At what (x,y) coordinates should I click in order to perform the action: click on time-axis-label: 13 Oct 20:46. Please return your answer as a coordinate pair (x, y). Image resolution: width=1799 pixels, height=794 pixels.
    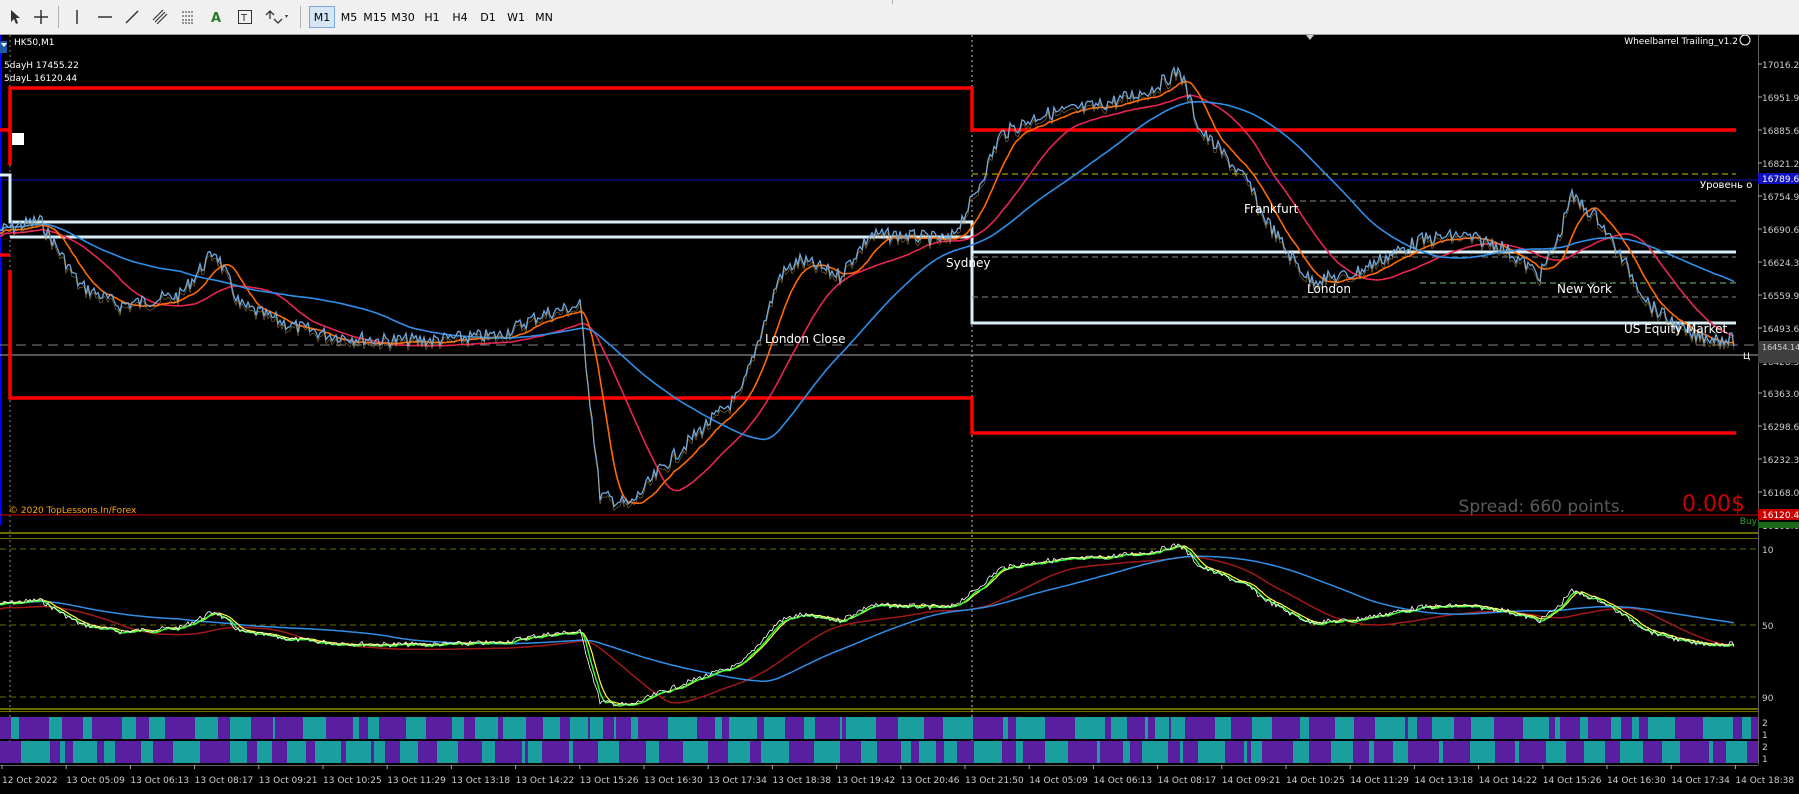
    Looking at the image, I should click on (930, 781).